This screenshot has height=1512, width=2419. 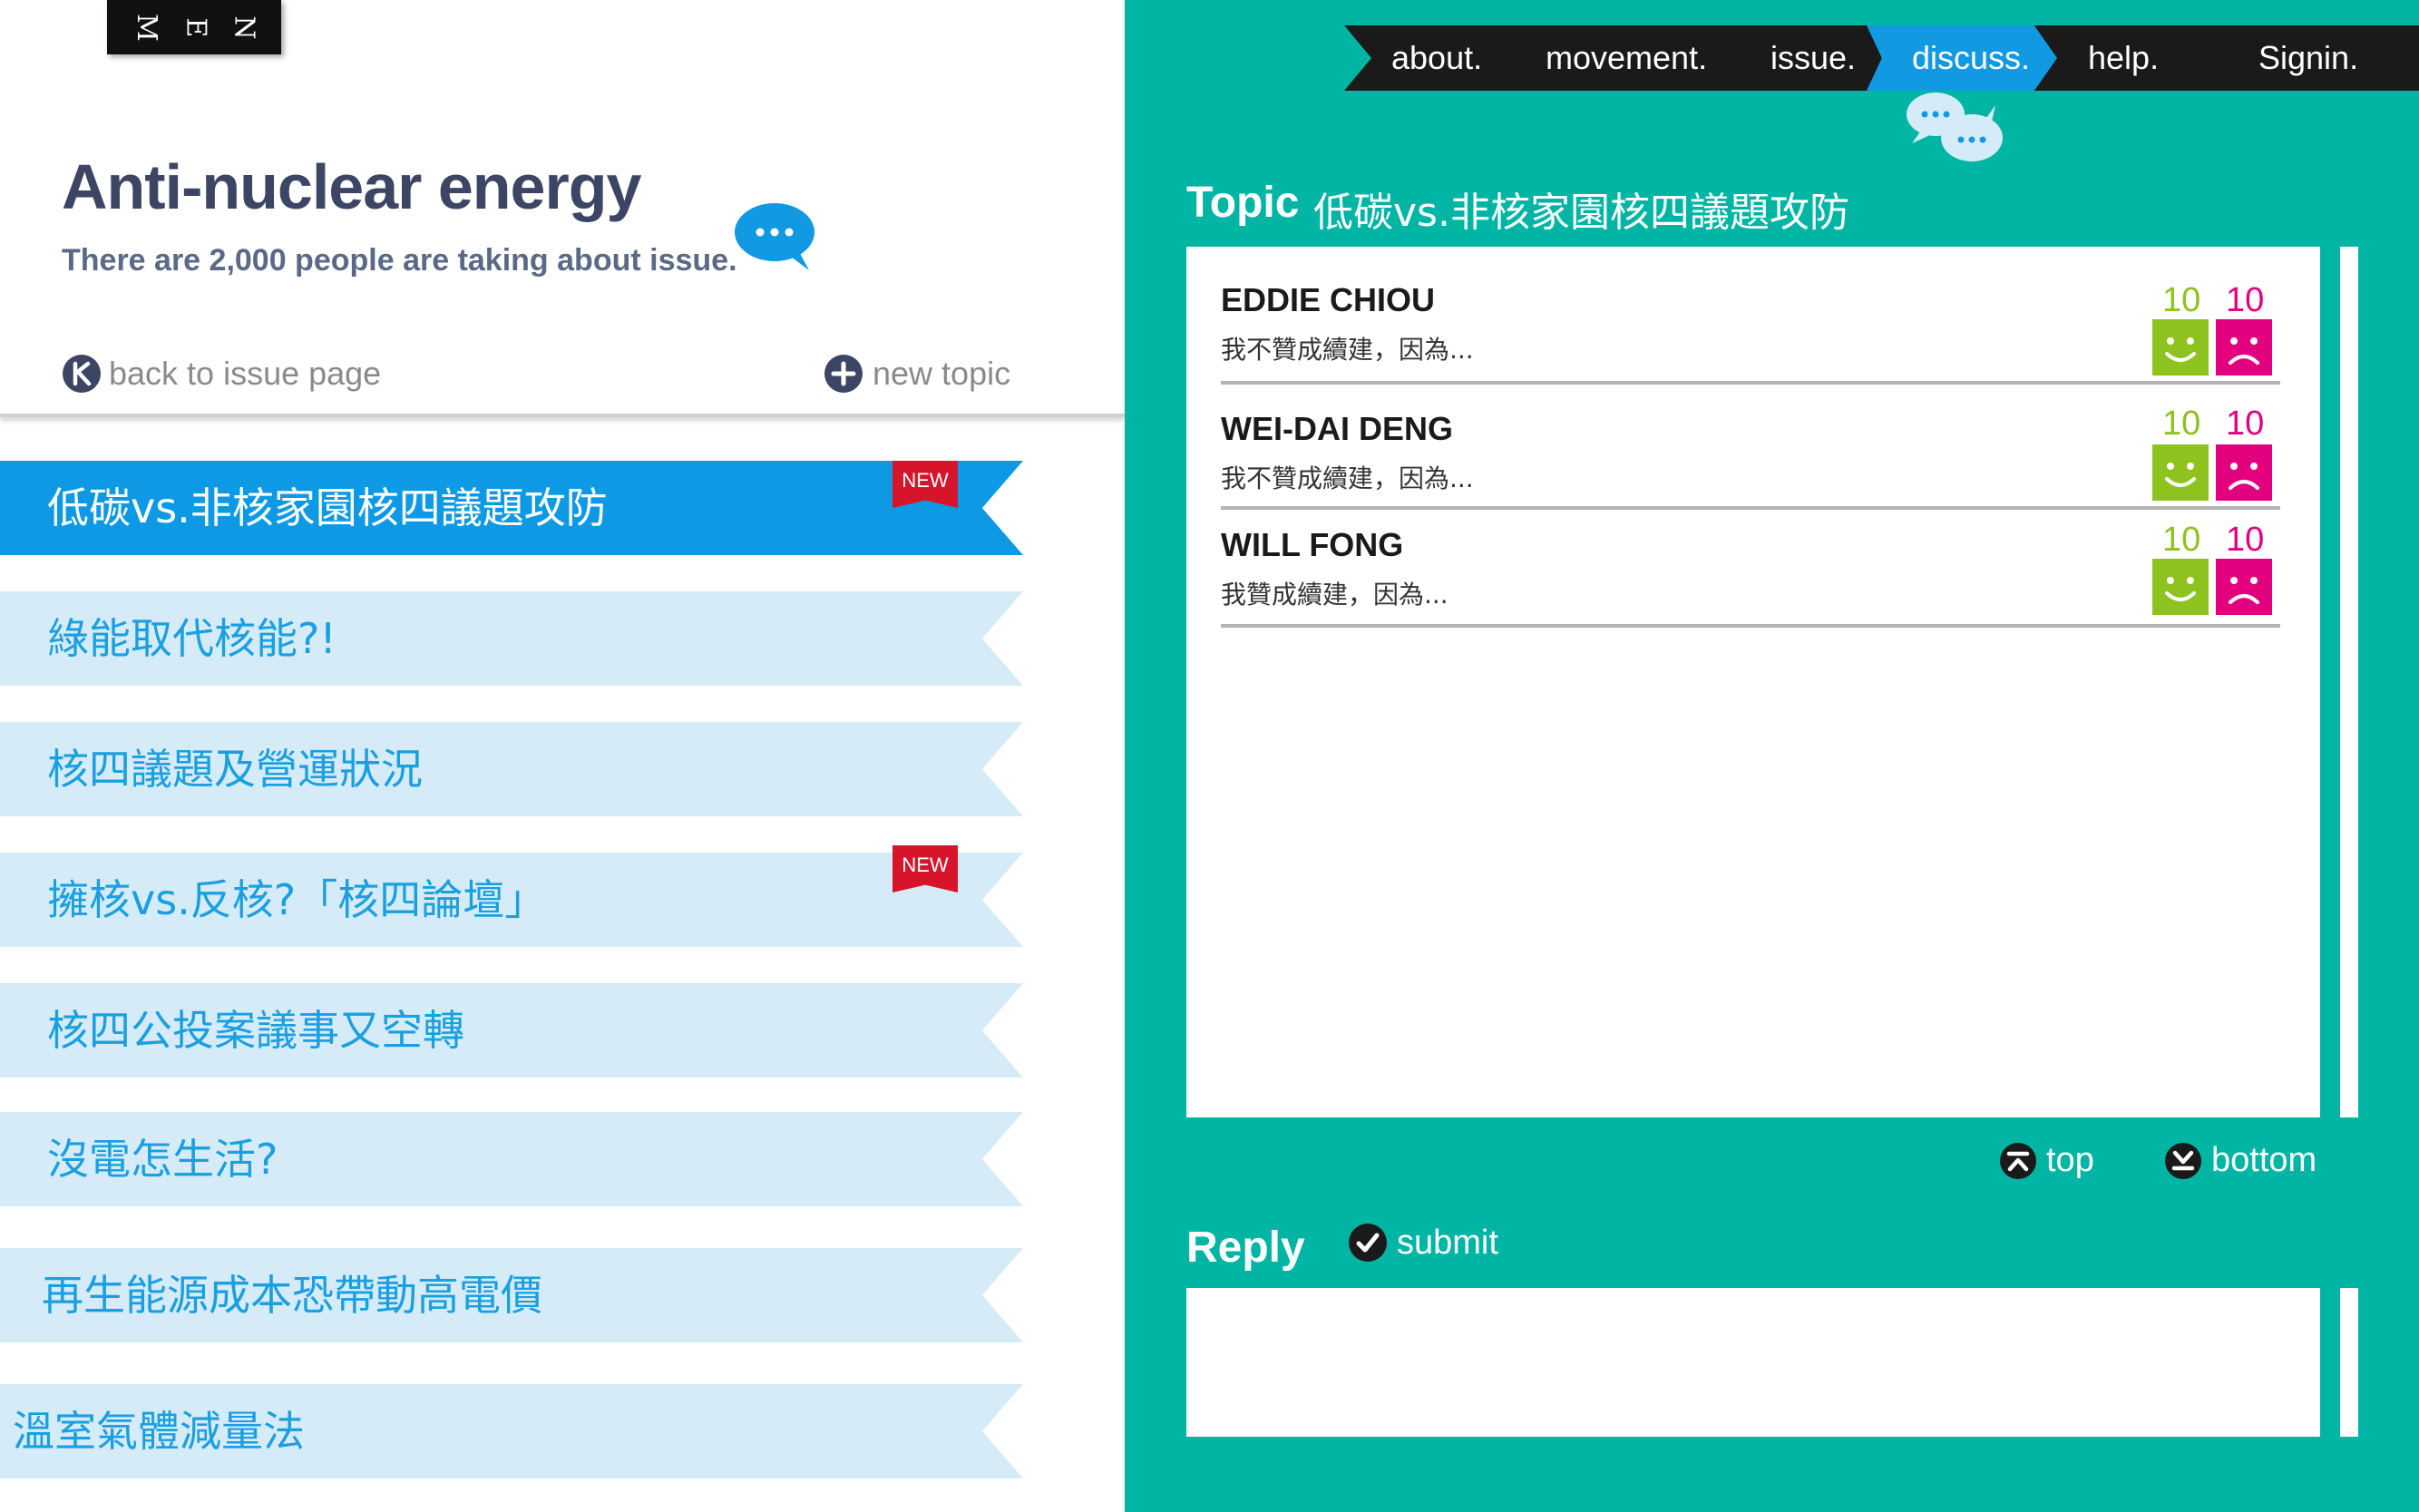 I want to click on topic-label: 綠能取代核能?!, so click(x=192, y=638).